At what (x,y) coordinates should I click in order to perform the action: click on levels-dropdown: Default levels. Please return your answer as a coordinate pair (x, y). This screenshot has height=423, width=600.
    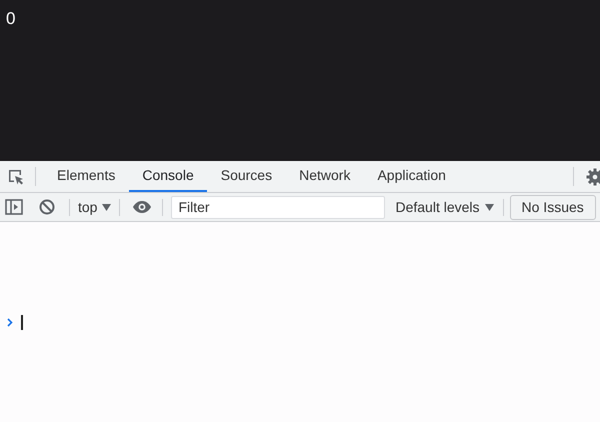
    Looking at the image, I should click on (444, 207).